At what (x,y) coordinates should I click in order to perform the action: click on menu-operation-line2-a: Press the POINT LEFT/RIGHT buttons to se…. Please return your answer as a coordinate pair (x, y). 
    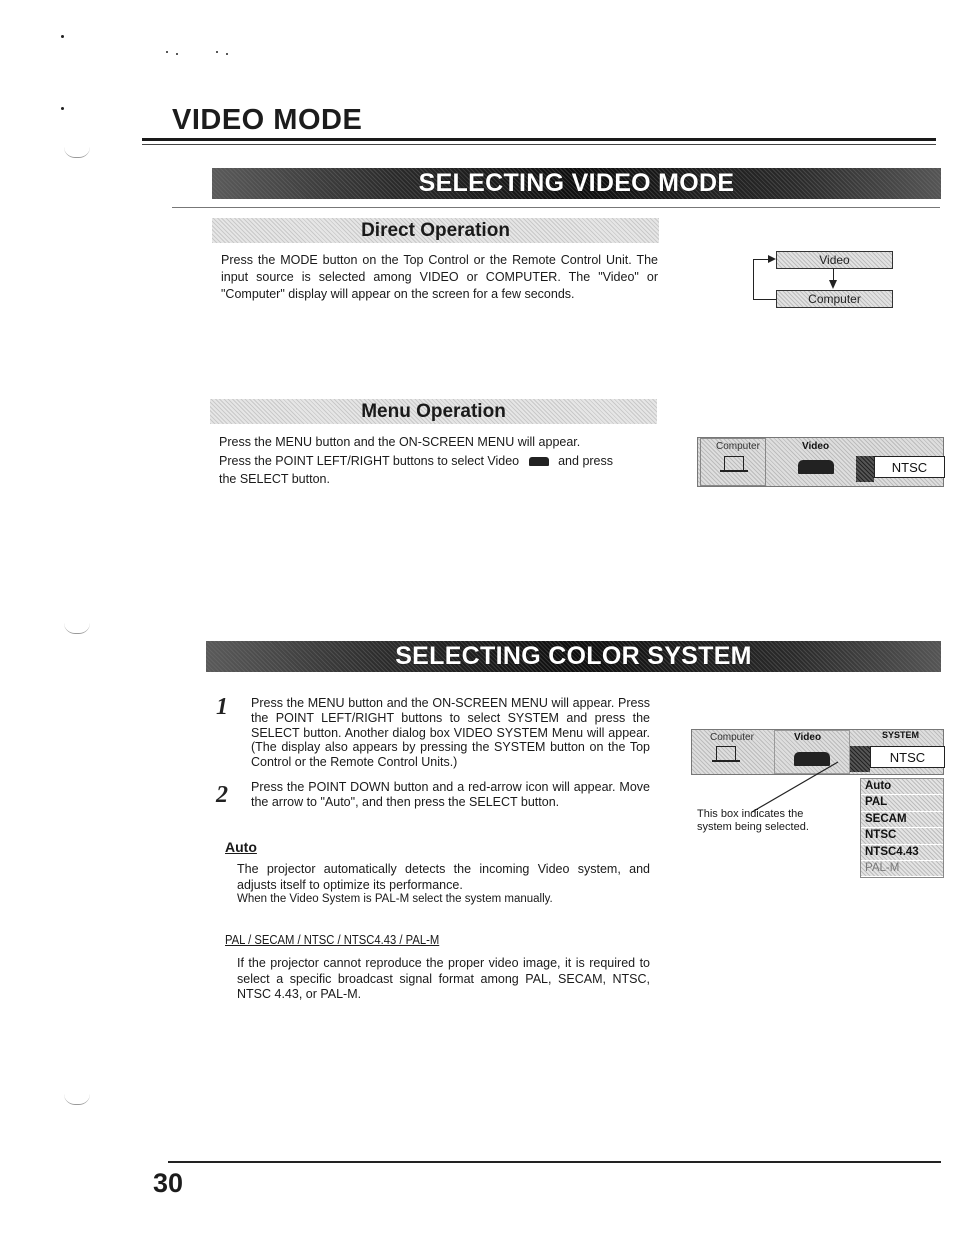
    Looking at the image, I should click on (369, 460).